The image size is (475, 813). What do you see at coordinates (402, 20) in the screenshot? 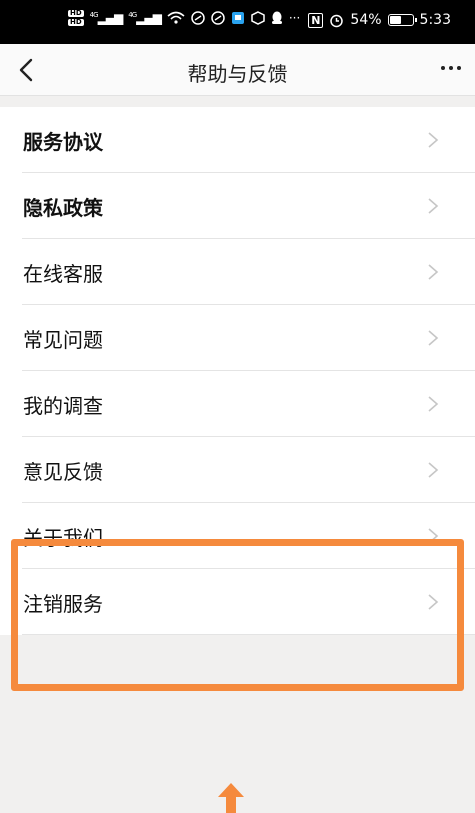
I see `battery-icon` at bounding box center [402, 20].